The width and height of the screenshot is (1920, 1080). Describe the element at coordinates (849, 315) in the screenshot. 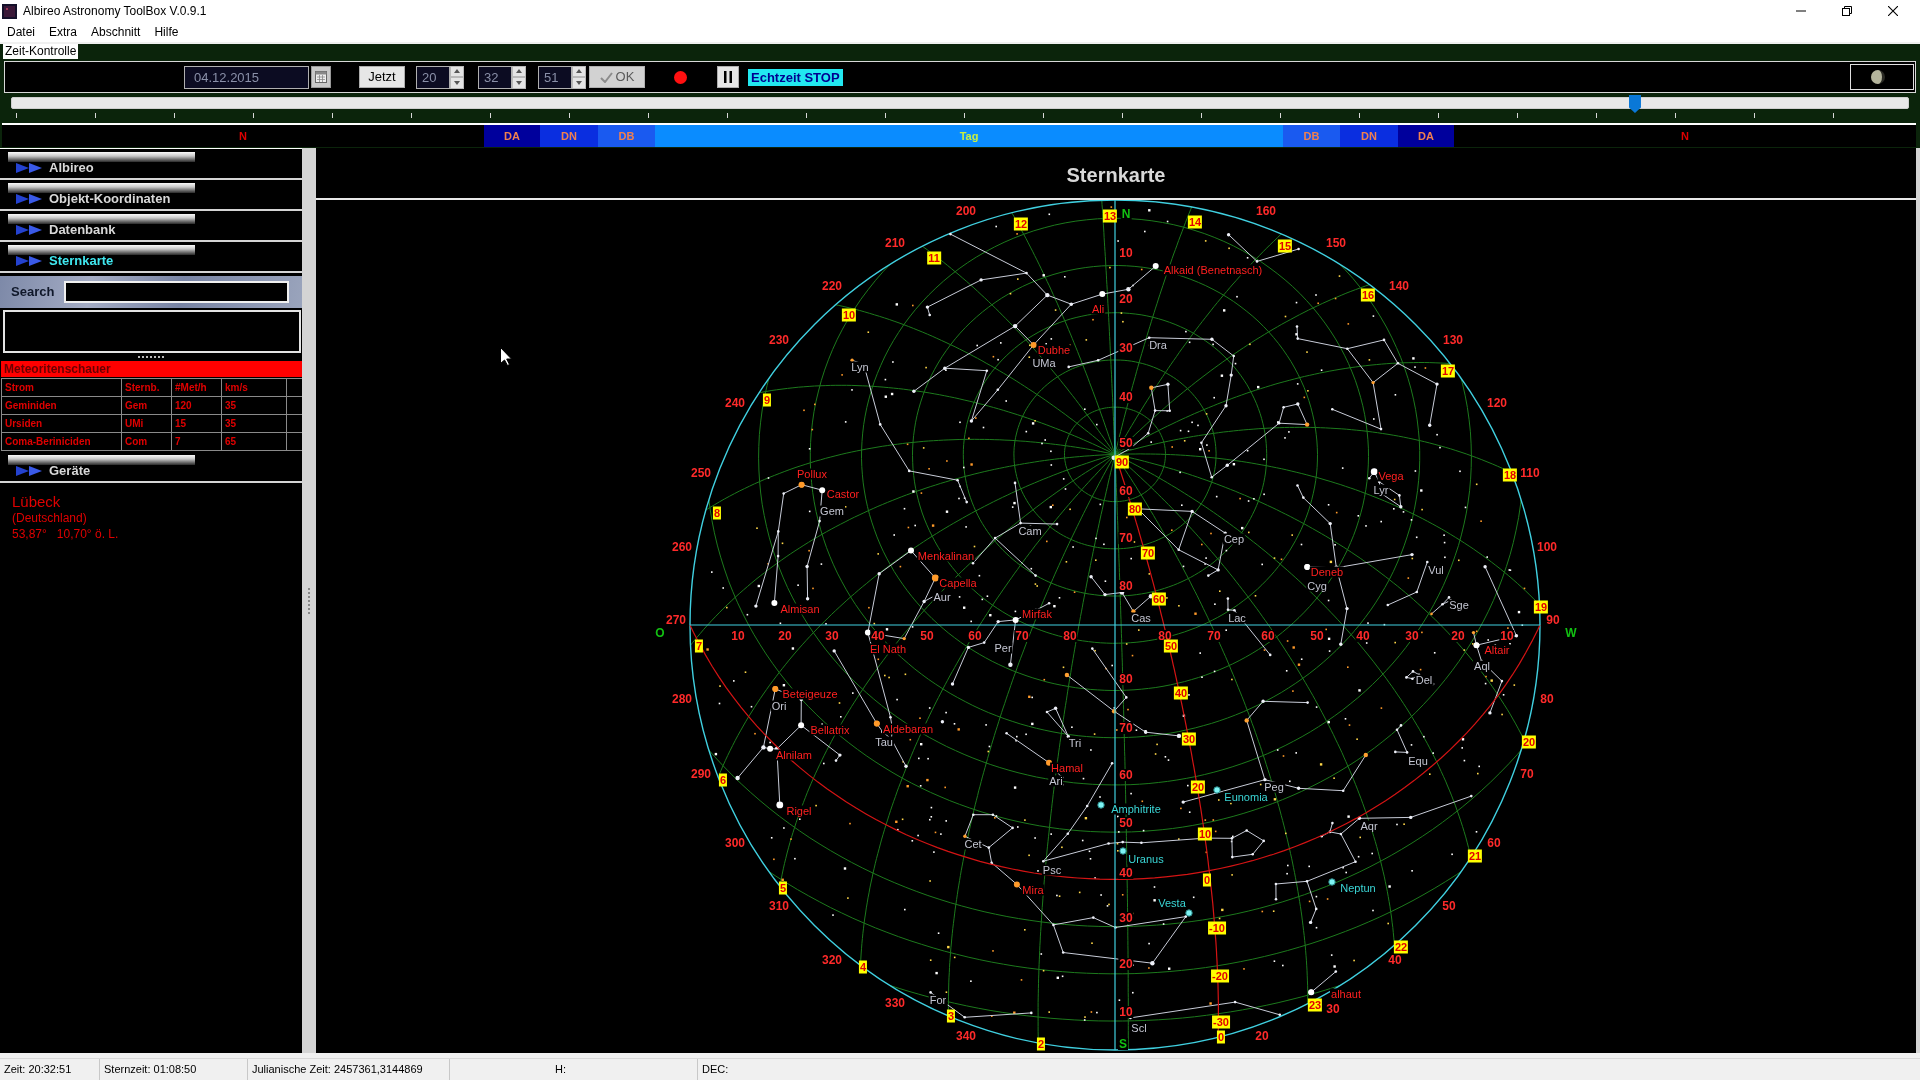

I see `hour-label: 10` at that location.